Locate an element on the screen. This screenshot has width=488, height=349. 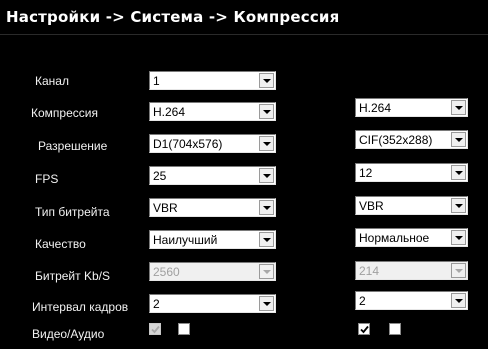
main-quality-select: Наилучший is located at coordinates (212, 239).